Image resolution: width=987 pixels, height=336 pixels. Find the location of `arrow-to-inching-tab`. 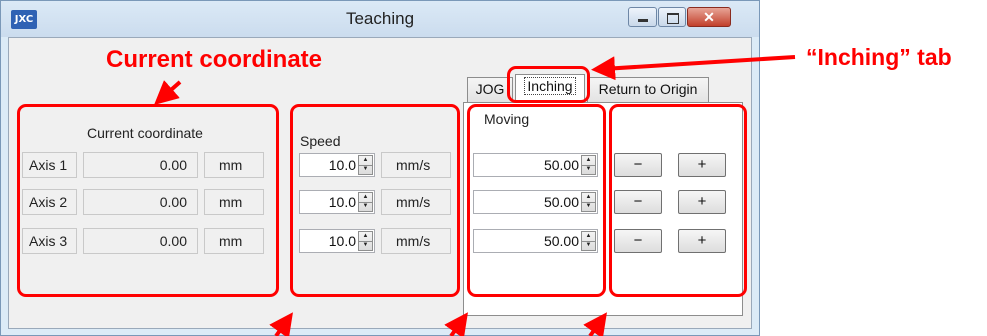

arrow-to-inching-tab is located at coordinates (693, 68).